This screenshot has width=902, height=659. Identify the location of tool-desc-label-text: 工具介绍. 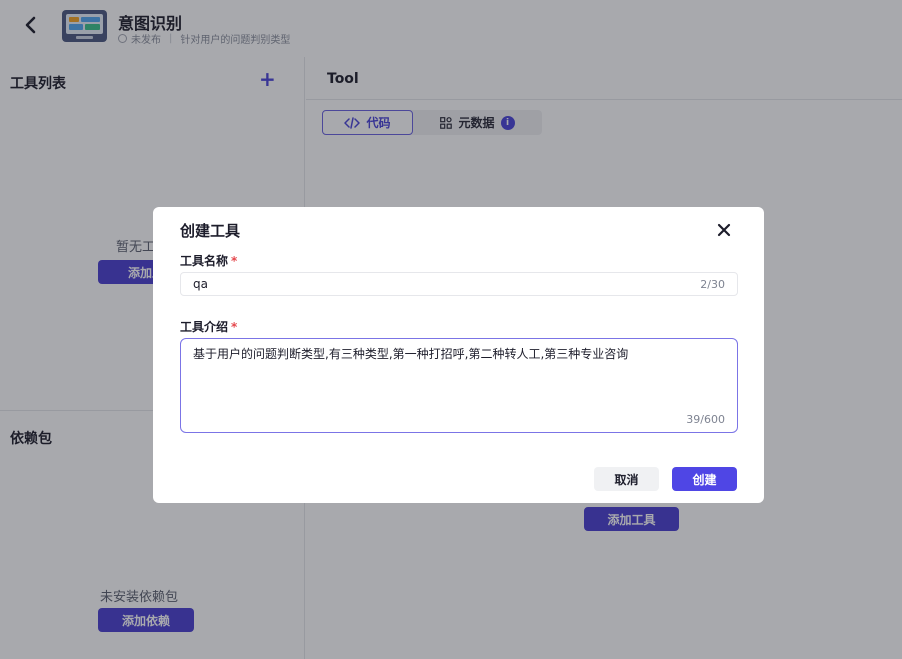
(204, 327).